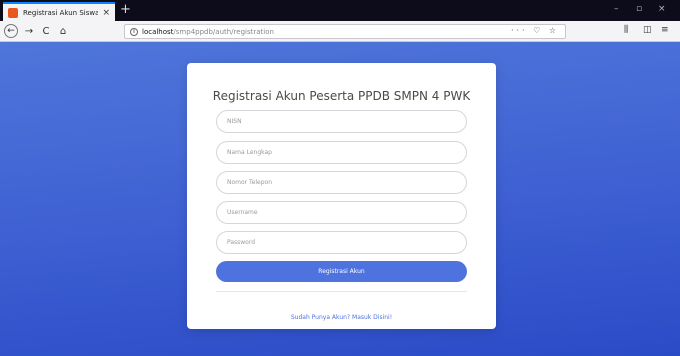 The width and height of the screenshot is (680, 356). I want to click on favicon-icon, so click(13, 12).